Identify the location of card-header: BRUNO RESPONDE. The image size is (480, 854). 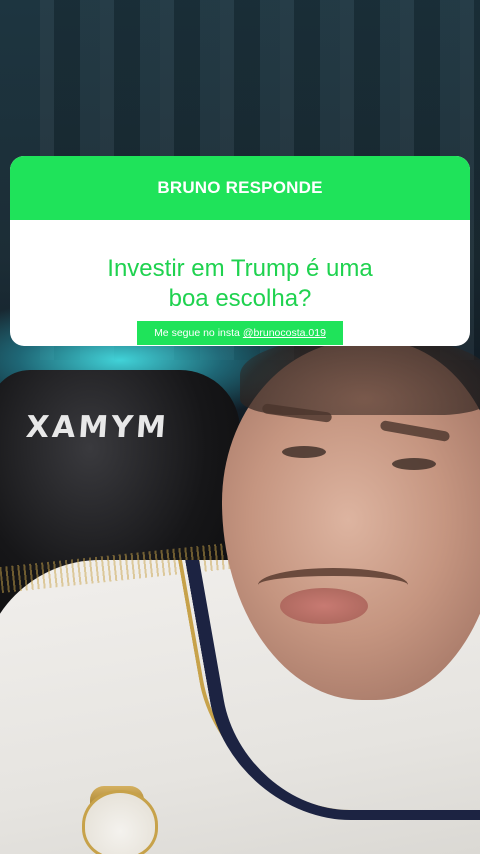
(240, 188).